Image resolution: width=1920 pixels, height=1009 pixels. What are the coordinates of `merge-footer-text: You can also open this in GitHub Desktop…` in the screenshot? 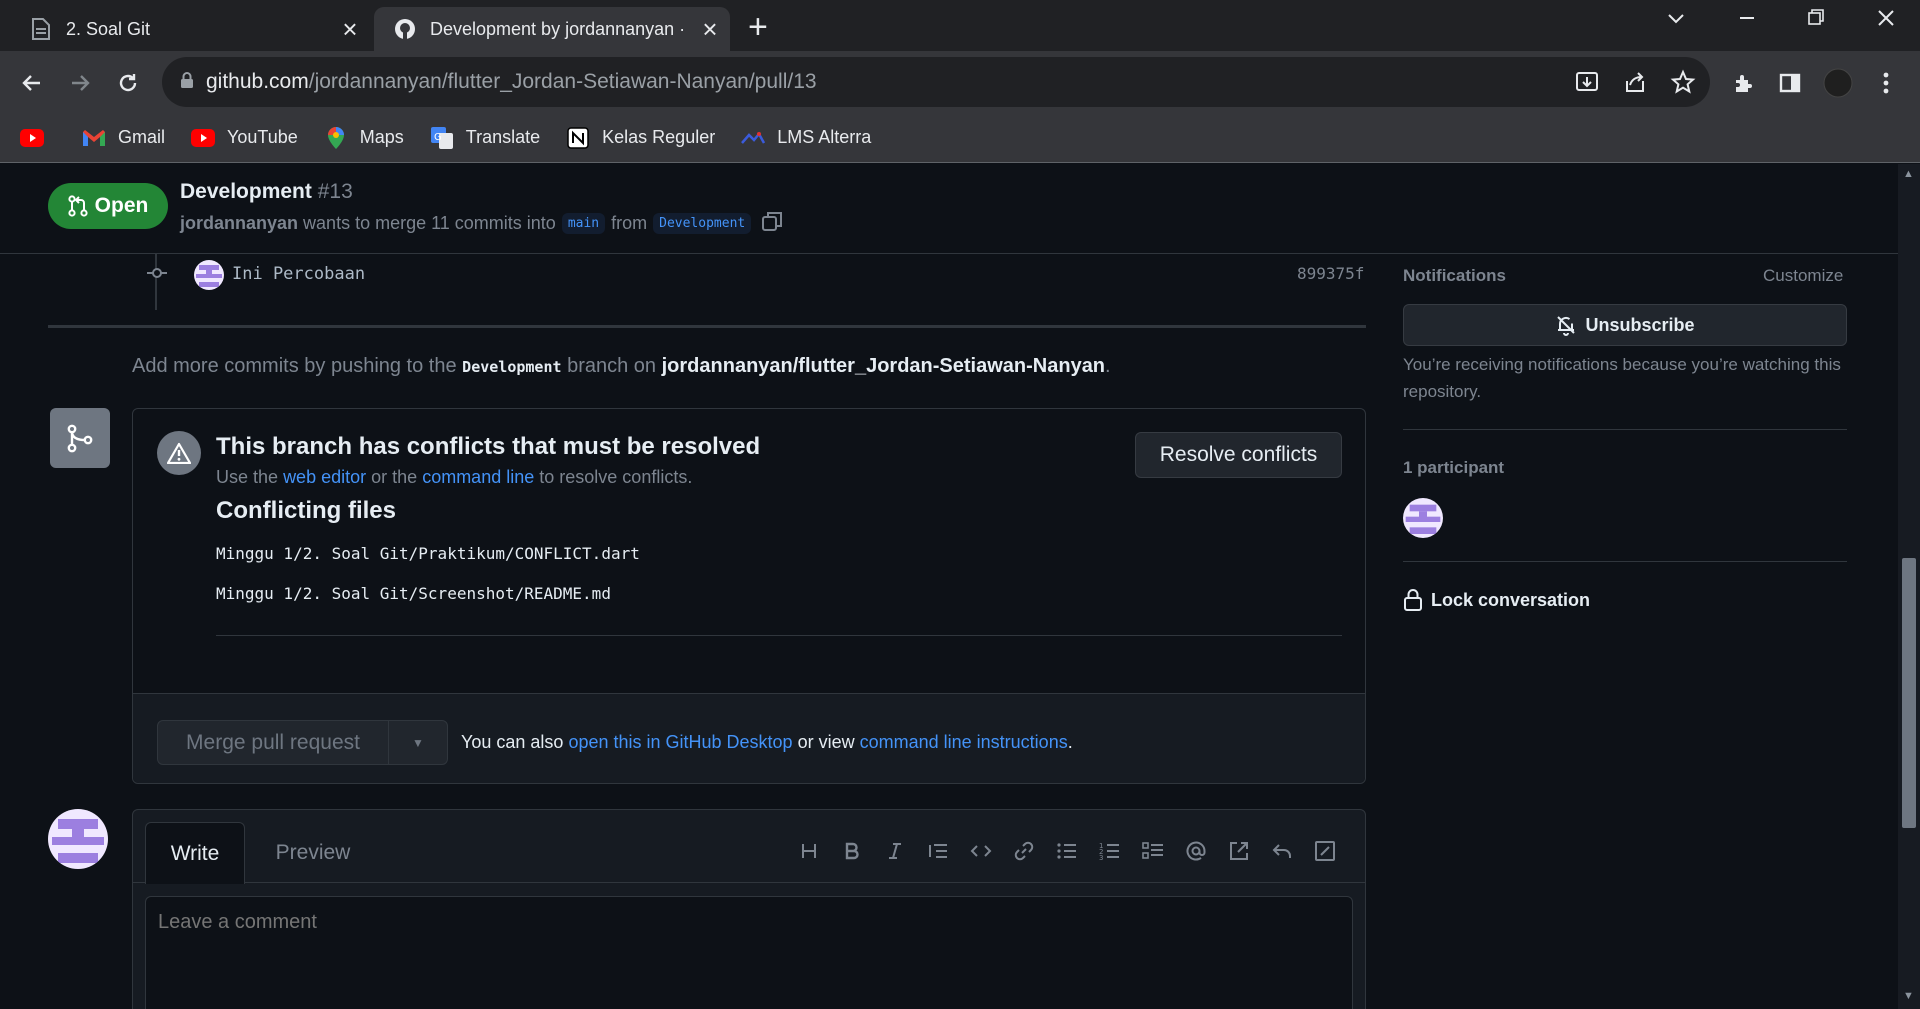 It's located at (767, 742).